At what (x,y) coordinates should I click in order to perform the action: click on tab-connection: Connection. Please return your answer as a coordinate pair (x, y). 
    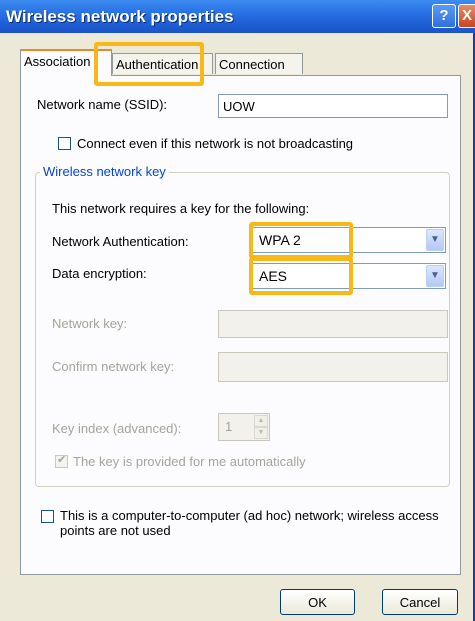
    Looking at the image, I should click on (259, 63).